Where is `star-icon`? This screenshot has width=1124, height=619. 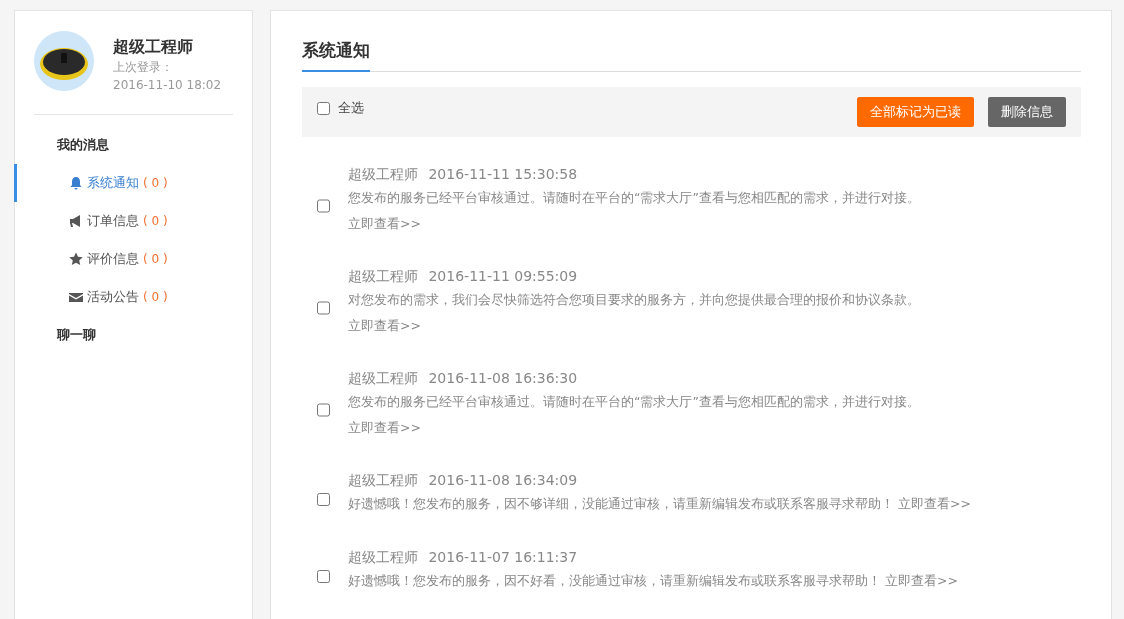
star-icon is located at coordinates (76, 259).